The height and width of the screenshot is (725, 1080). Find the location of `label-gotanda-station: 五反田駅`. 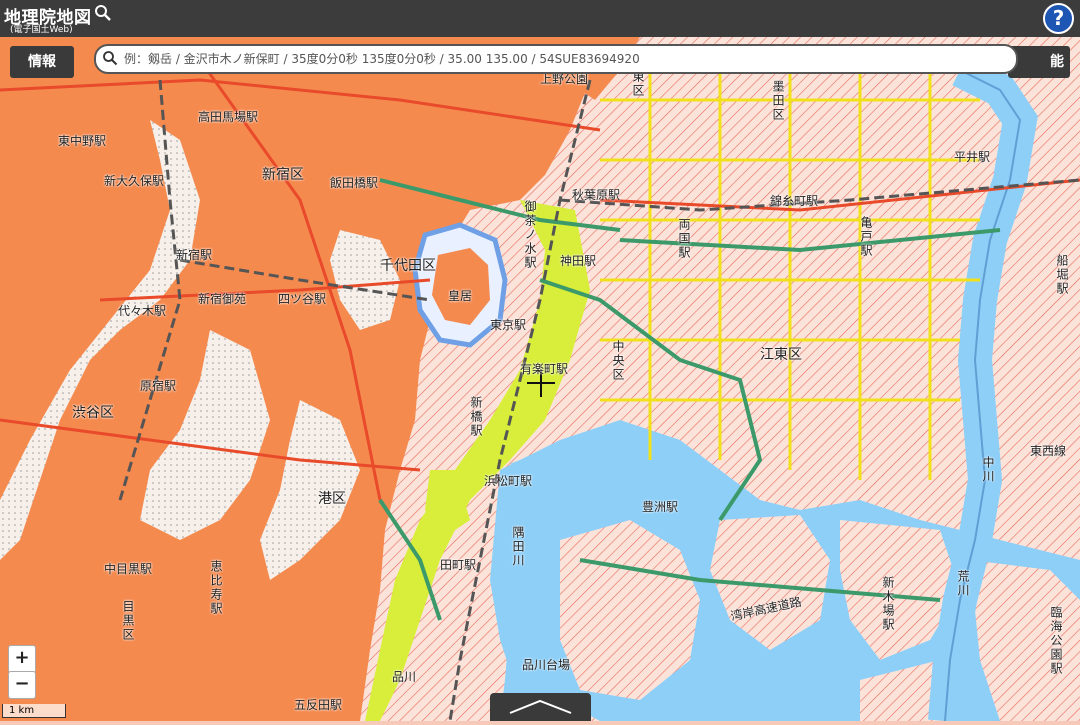

label-gotanda-station: 五反田駅 is located at coordinates (318, 705).